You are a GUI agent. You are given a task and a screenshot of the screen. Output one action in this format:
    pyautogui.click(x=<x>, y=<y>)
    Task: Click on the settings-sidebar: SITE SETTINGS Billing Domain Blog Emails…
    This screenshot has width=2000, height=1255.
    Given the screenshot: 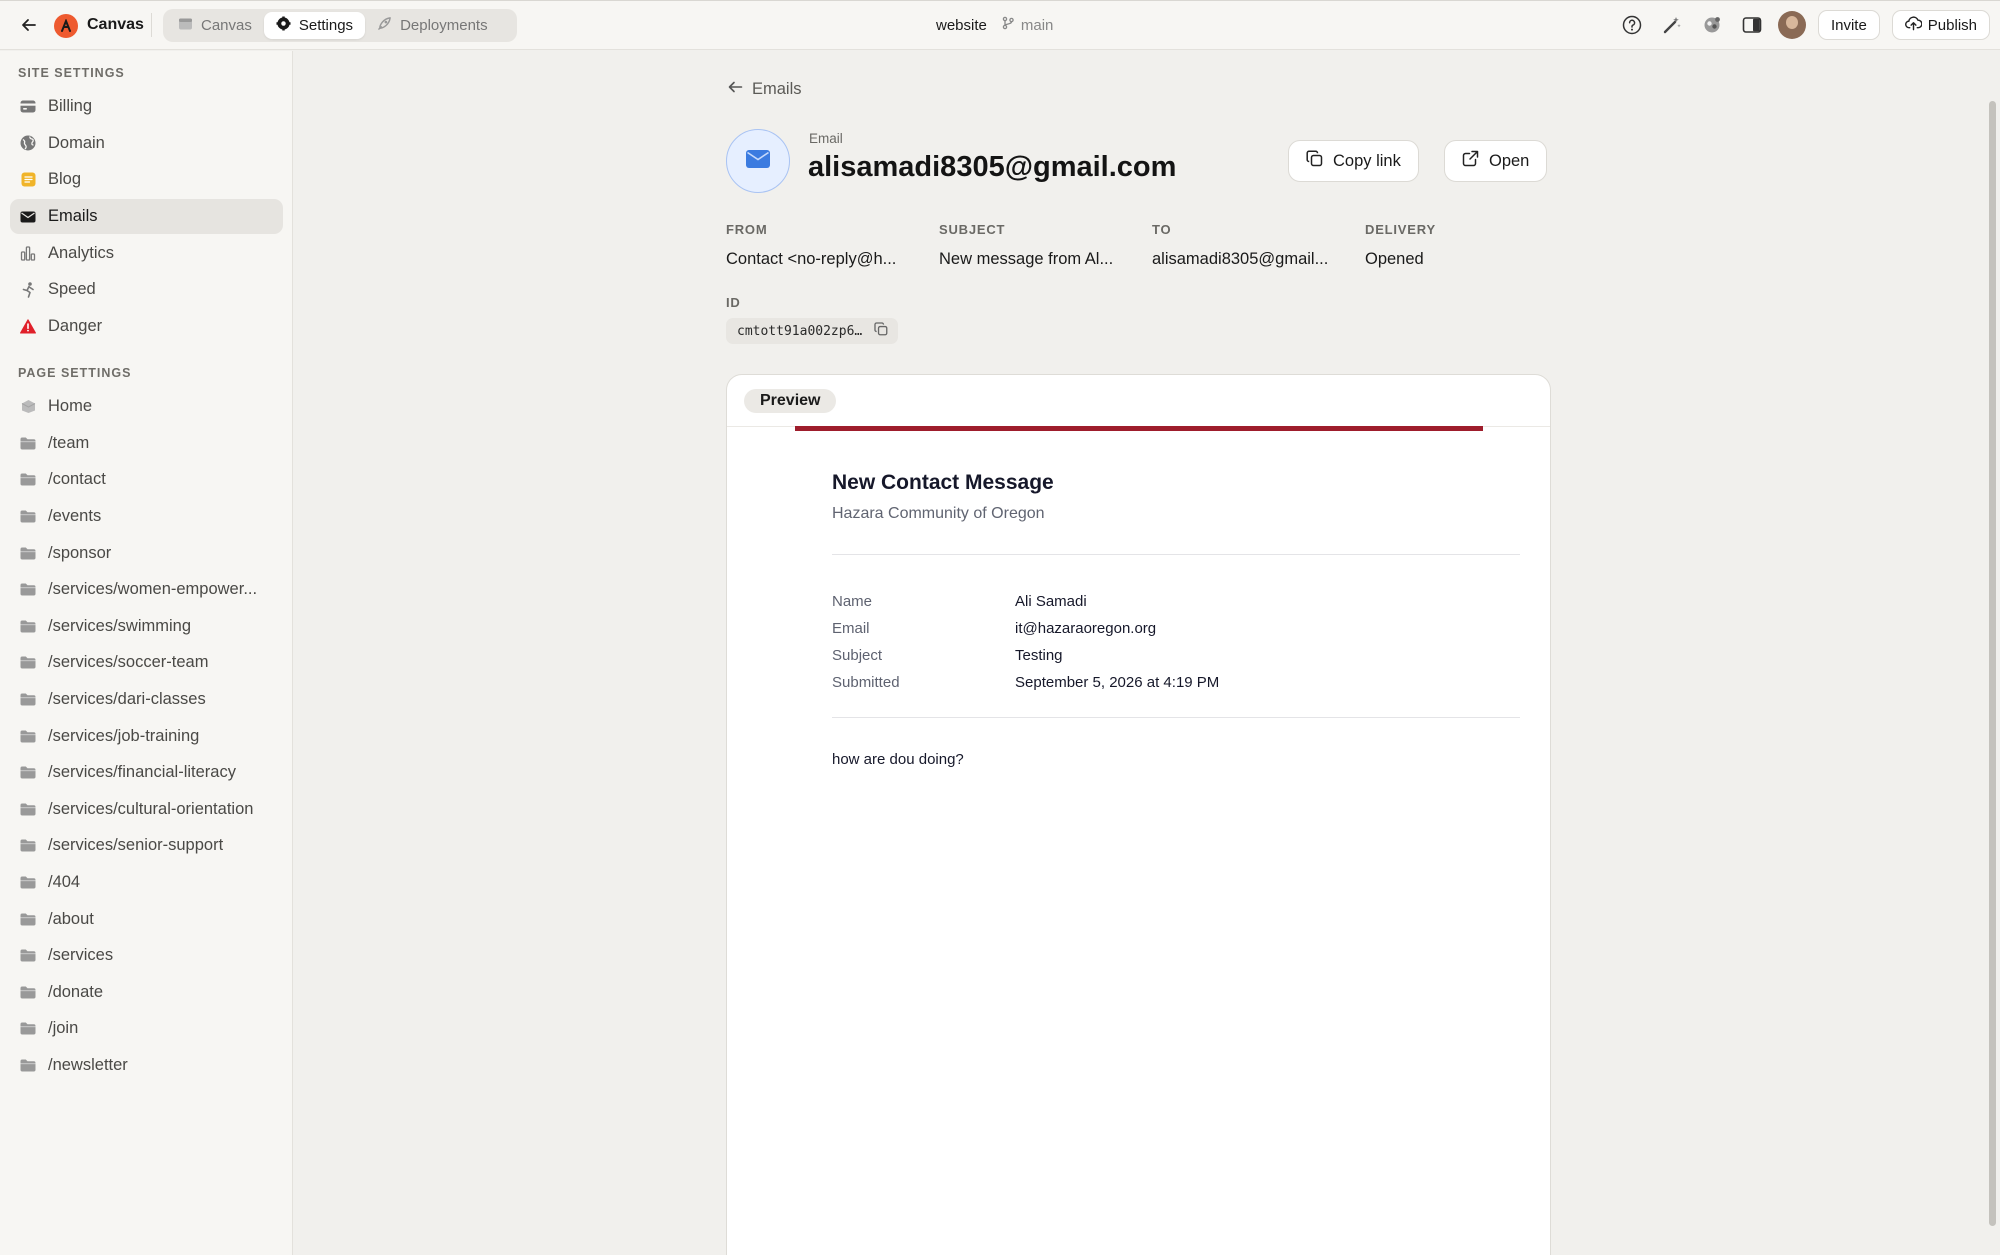 What is the action you would take?
    pyautogui.click(x=146, y=653)
    